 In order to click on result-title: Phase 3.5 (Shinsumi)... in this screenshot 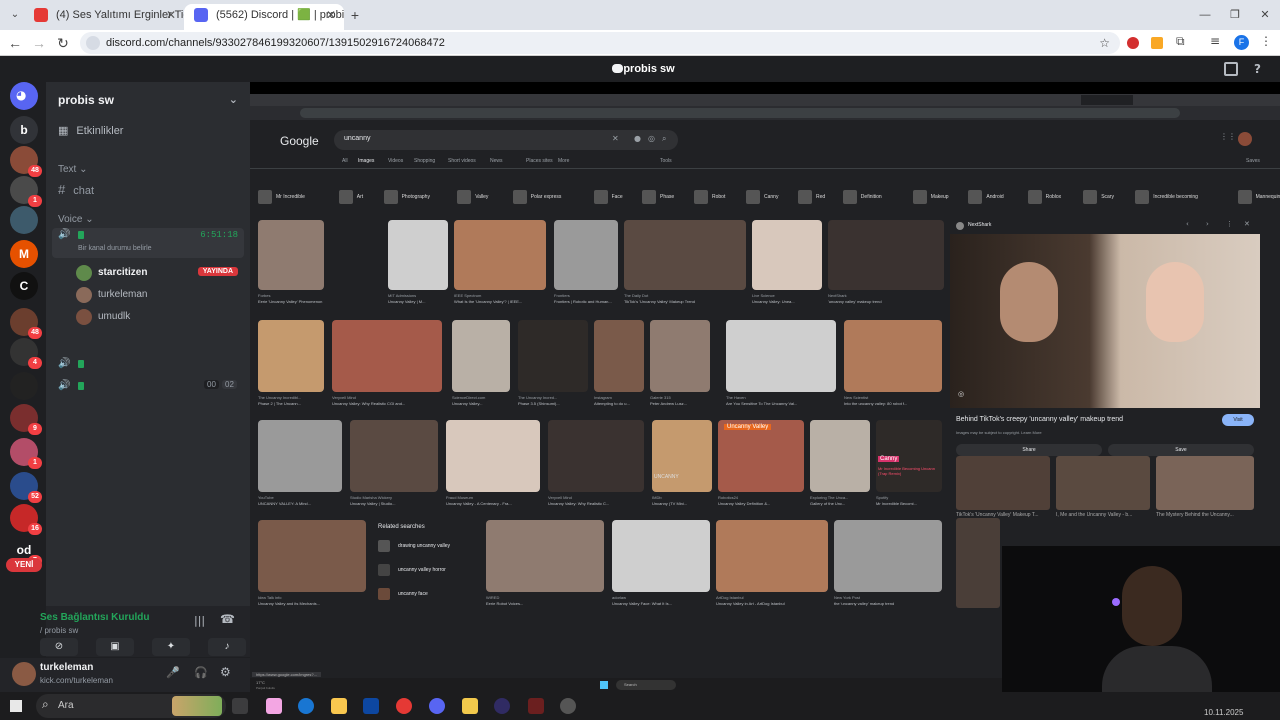, I will do `click(553, 403)`.